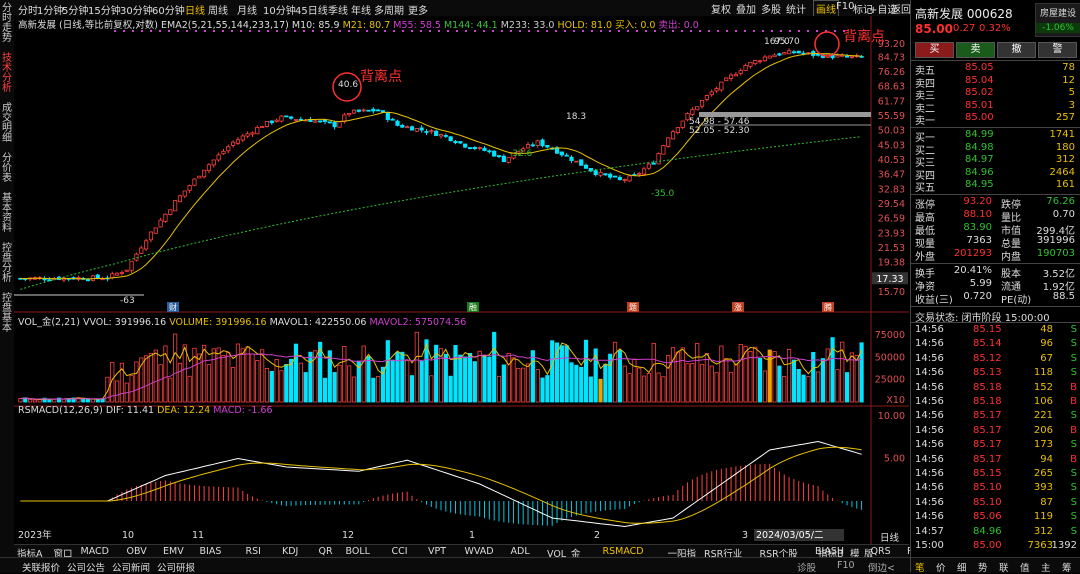 This screenshot has width=1080, height=574. What do you see at coordinates (7, 314) in the screenshot?
I see `left-tab-6: 控盘基本` at bounding box center [7, 314].